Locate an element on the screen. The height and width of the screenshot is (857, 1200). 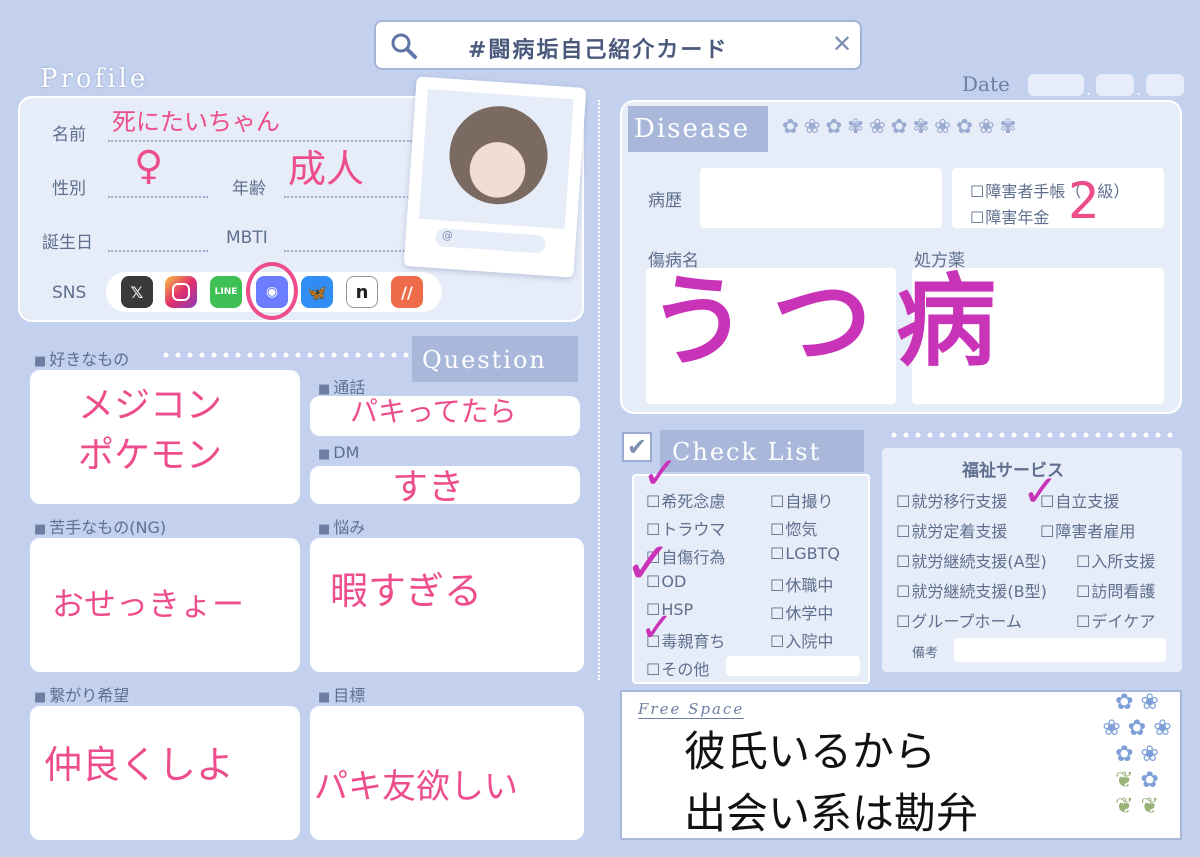
pension-option: 障害年金 is located at coordinates (1009, 216).